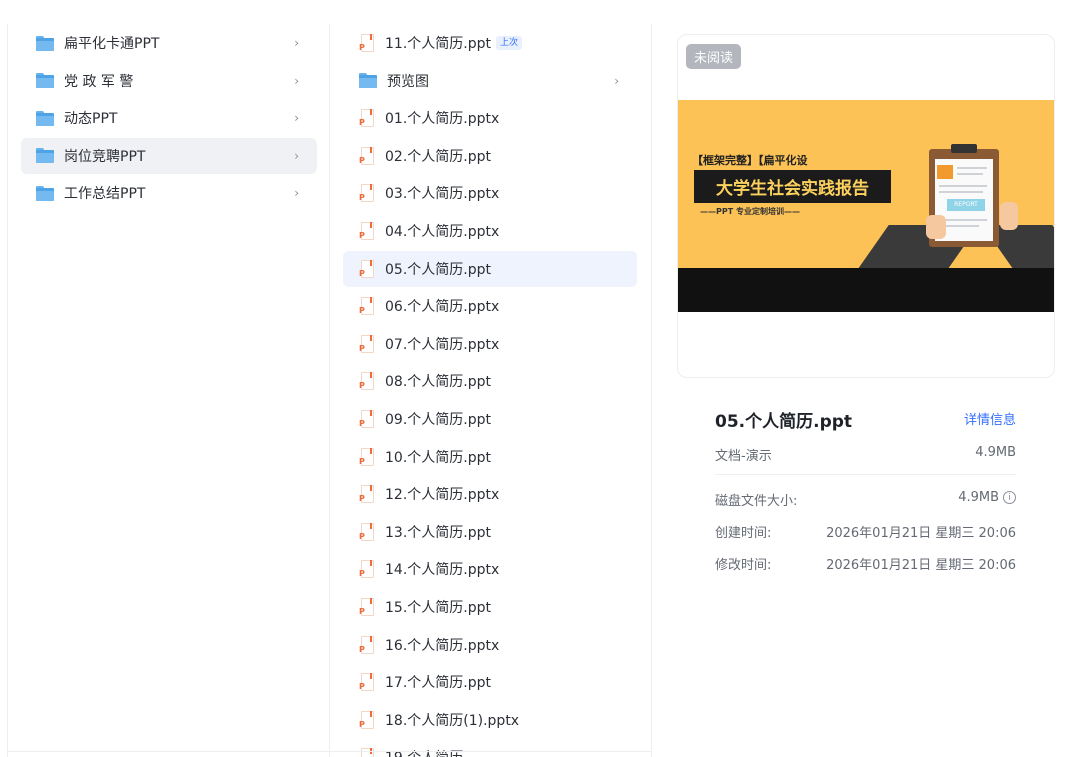 Image resolution: width=1080 pixels, height=757 pixels. What do you see at coordinates (921, 533) in the screenshot?
I see `created-value: 2026年01月21日 星期三 20:06` at bounding box center [921, 533].